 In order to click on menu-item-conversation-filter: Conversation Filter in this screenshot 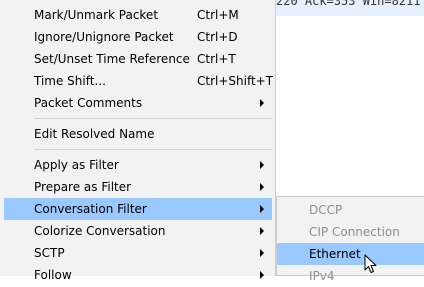, I will do `click(138, 209)`.